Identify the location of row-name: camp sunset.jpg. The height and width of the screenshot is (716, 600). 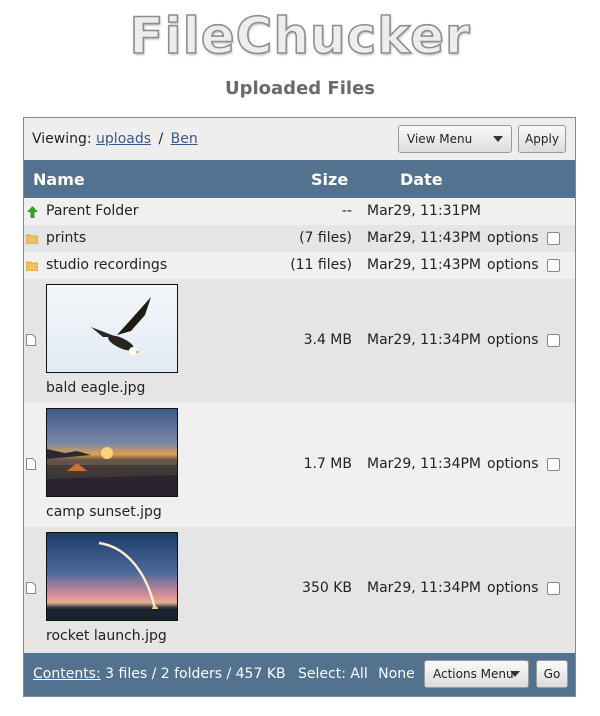
(104, 512).